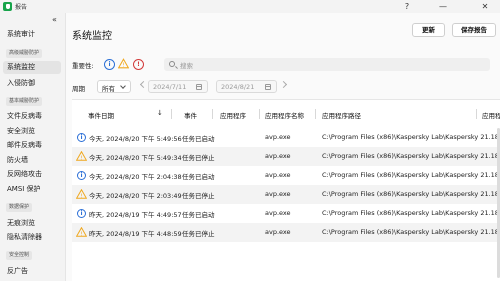  I want to click on date-to-value: 2024/8/21, so click(238, 87).